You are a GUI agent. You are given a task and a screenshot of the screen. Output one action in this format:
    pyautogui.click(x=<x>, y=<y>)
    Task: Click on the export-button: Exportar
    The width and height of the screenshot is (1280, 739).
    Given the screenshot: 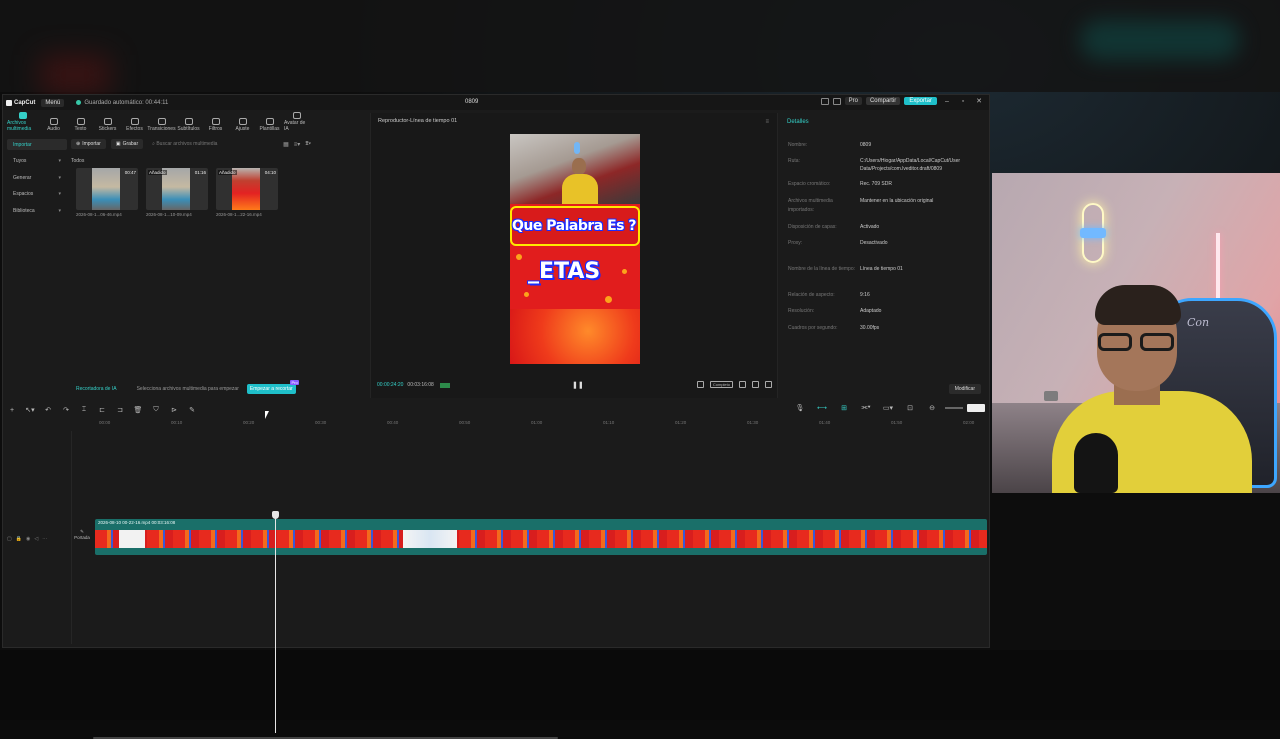 What is the action you would take?
    pyautogui.click(x=920, y=101)
    